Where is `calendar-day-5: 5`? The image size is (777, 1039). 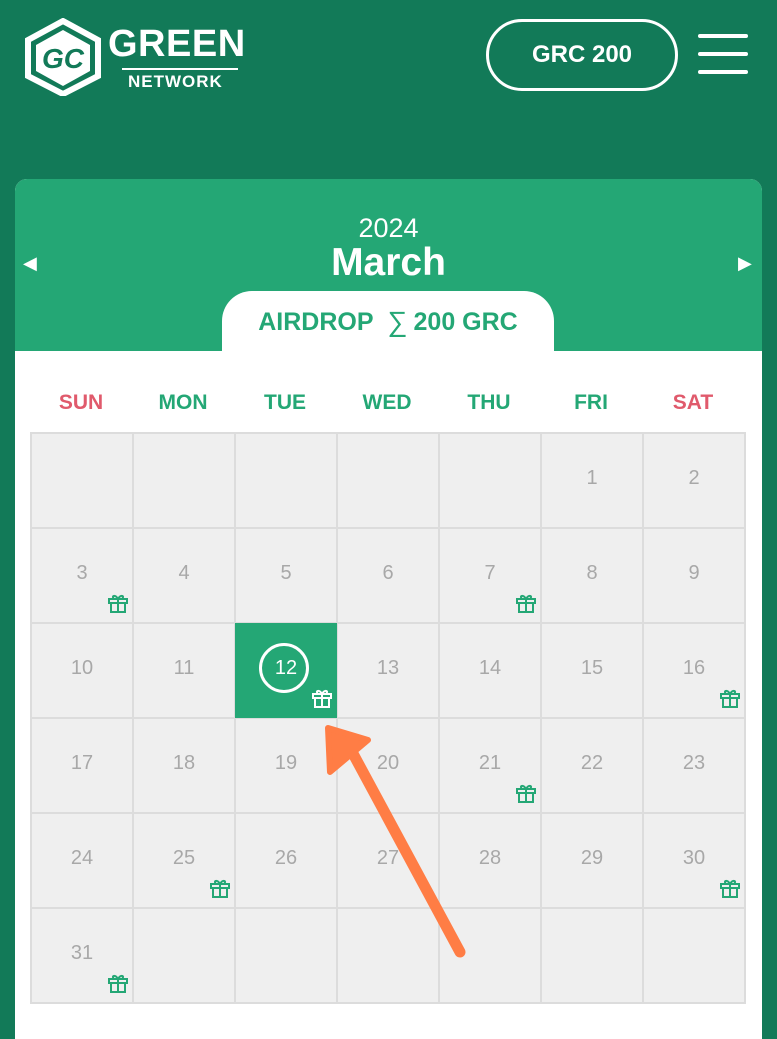
calendar-day-5: 5 is located at coordinates (286, 575).